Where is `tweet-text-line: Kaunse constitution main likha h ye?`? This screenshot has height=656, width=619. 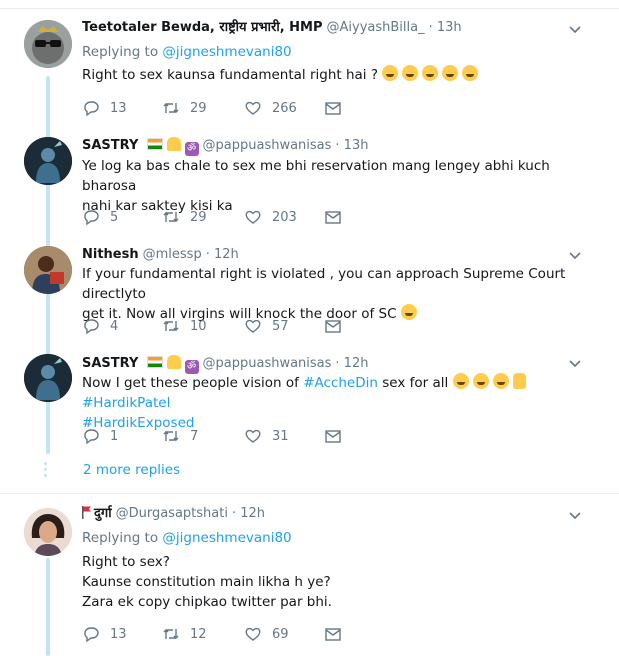
tweet-text-line: Kaunse constitution main likha h ye? is located at coordinates (206, 582).